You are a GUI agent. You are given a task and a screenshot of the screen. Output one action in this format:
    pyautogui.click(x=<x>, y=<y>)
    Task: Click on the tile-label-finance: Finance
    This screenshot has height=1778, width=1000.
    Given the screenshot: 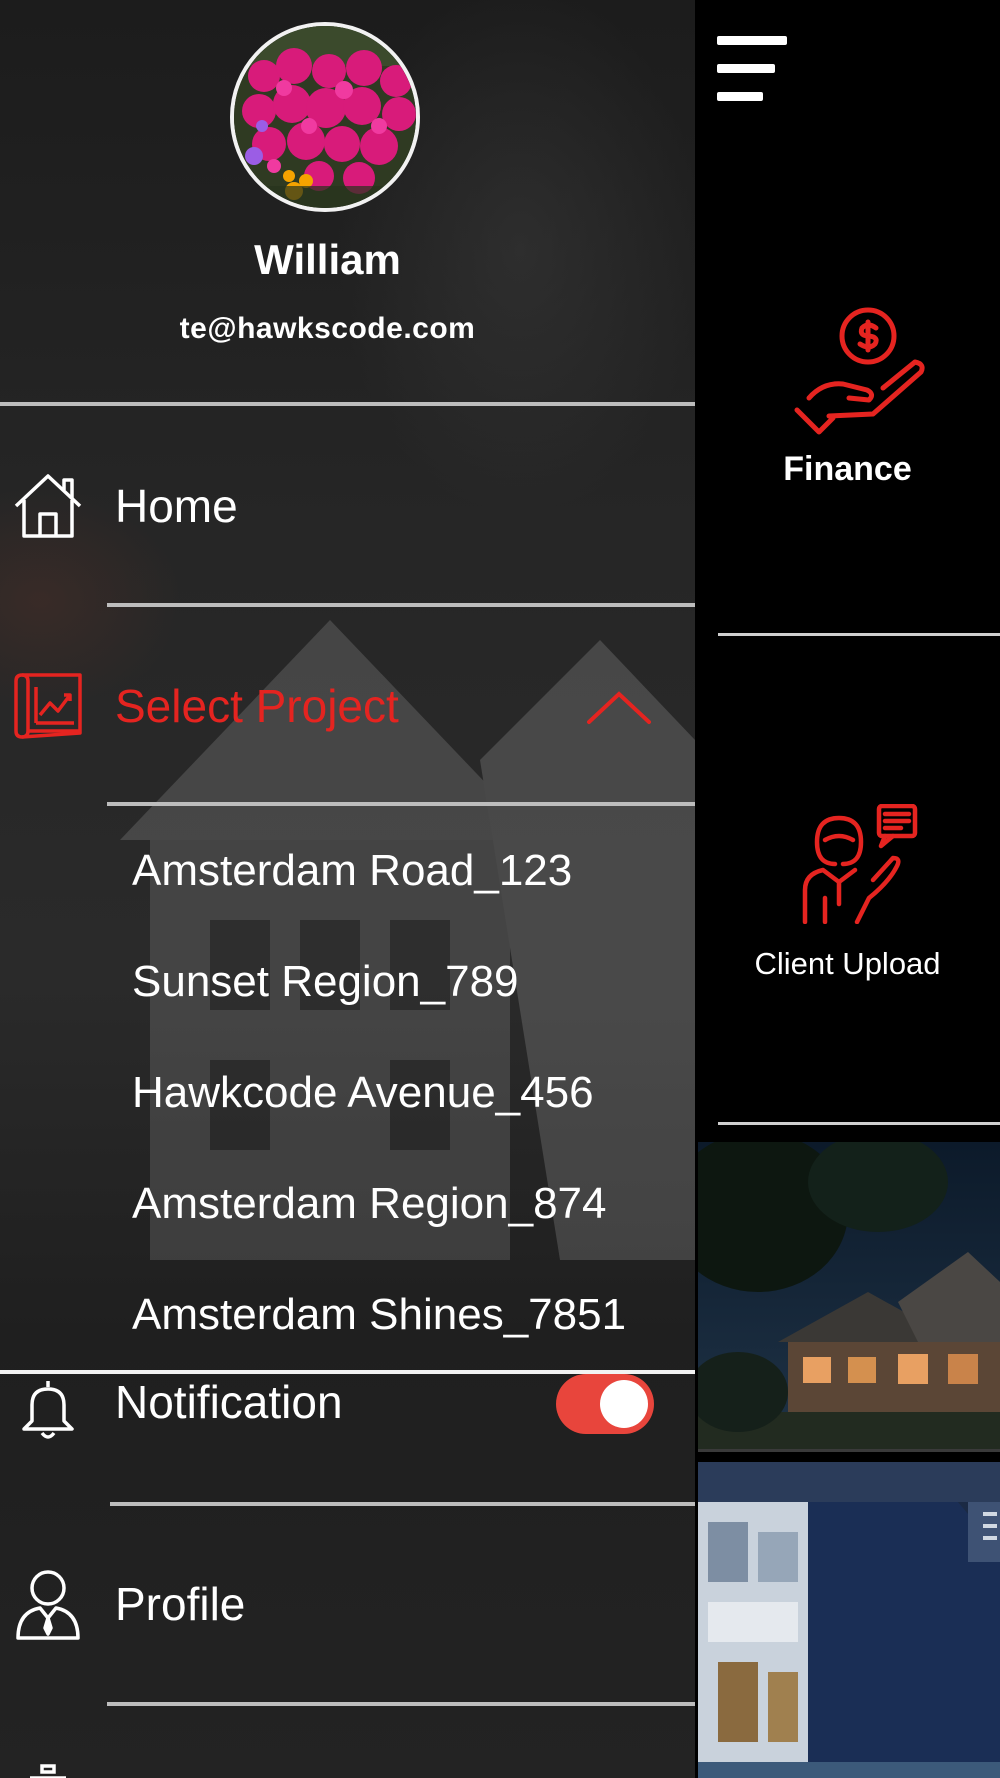 What is the action you would take?
    pyautogui.click(x=847, y=469)
    